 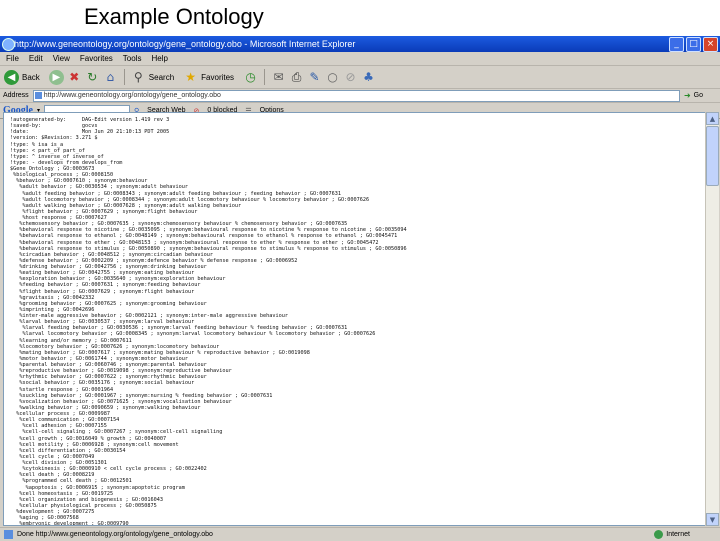 I want to click on menu-favorites: Favorites, so click(x=96, y=58).